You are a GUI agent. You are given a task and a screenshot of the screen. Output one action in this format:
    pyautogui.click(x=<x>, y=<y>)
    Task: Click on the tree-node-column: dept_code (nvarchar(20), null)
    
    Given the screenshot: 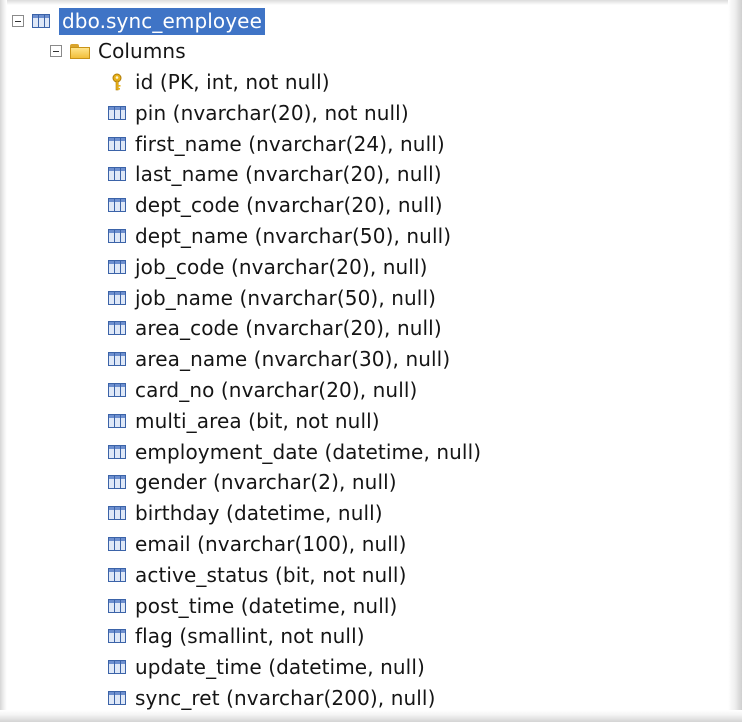 What is the action you would take?
    pyautogui.click(x=275, y=205)
    